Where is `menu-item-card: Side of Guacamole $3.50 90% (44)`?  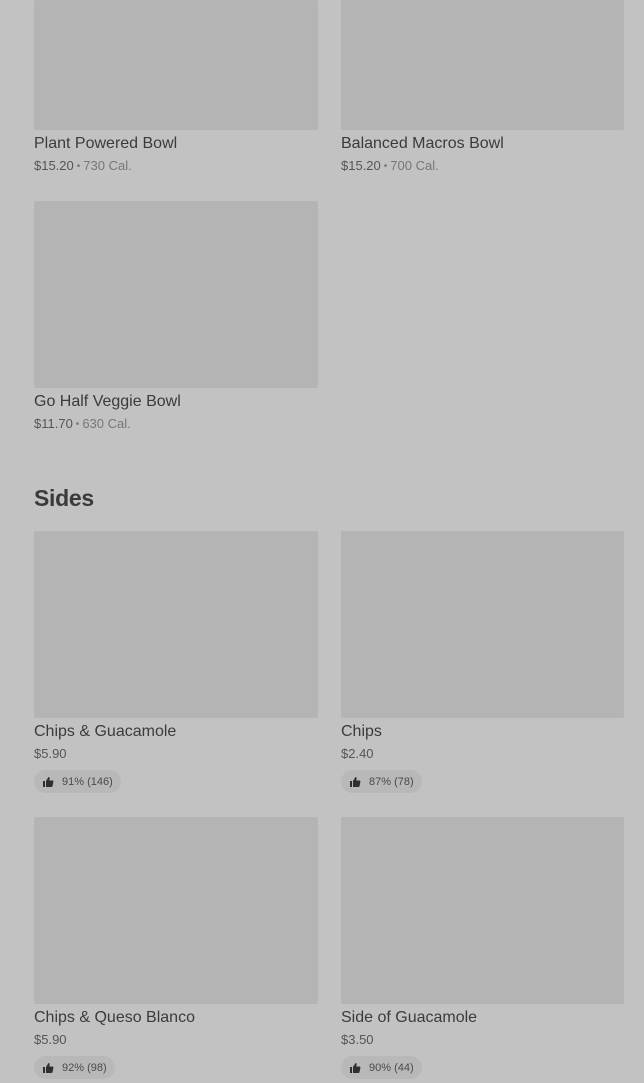 menu-item-card: Side of Guacamole $3.50 90% (44) is located at coordinates (482, 948).